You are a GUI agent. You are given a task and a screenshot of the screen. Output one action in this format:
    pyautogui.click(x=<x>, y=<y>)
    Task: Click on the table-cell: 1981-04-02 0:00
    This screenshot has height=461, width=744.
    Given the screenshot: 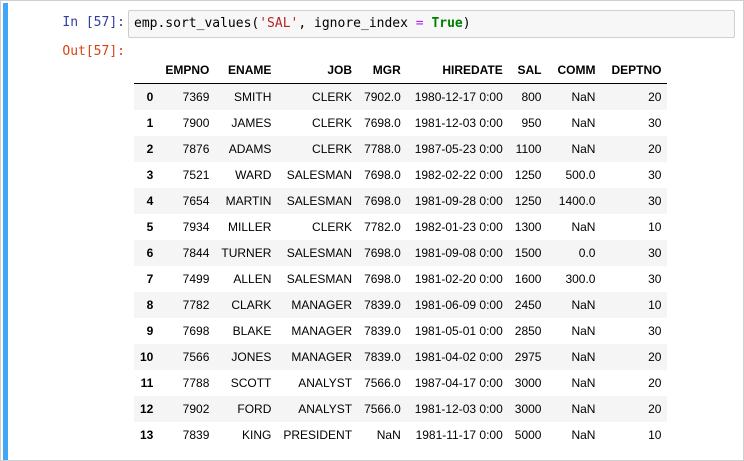 What is the action you would take?
    pyautogui.click(x=458, y=357)
    